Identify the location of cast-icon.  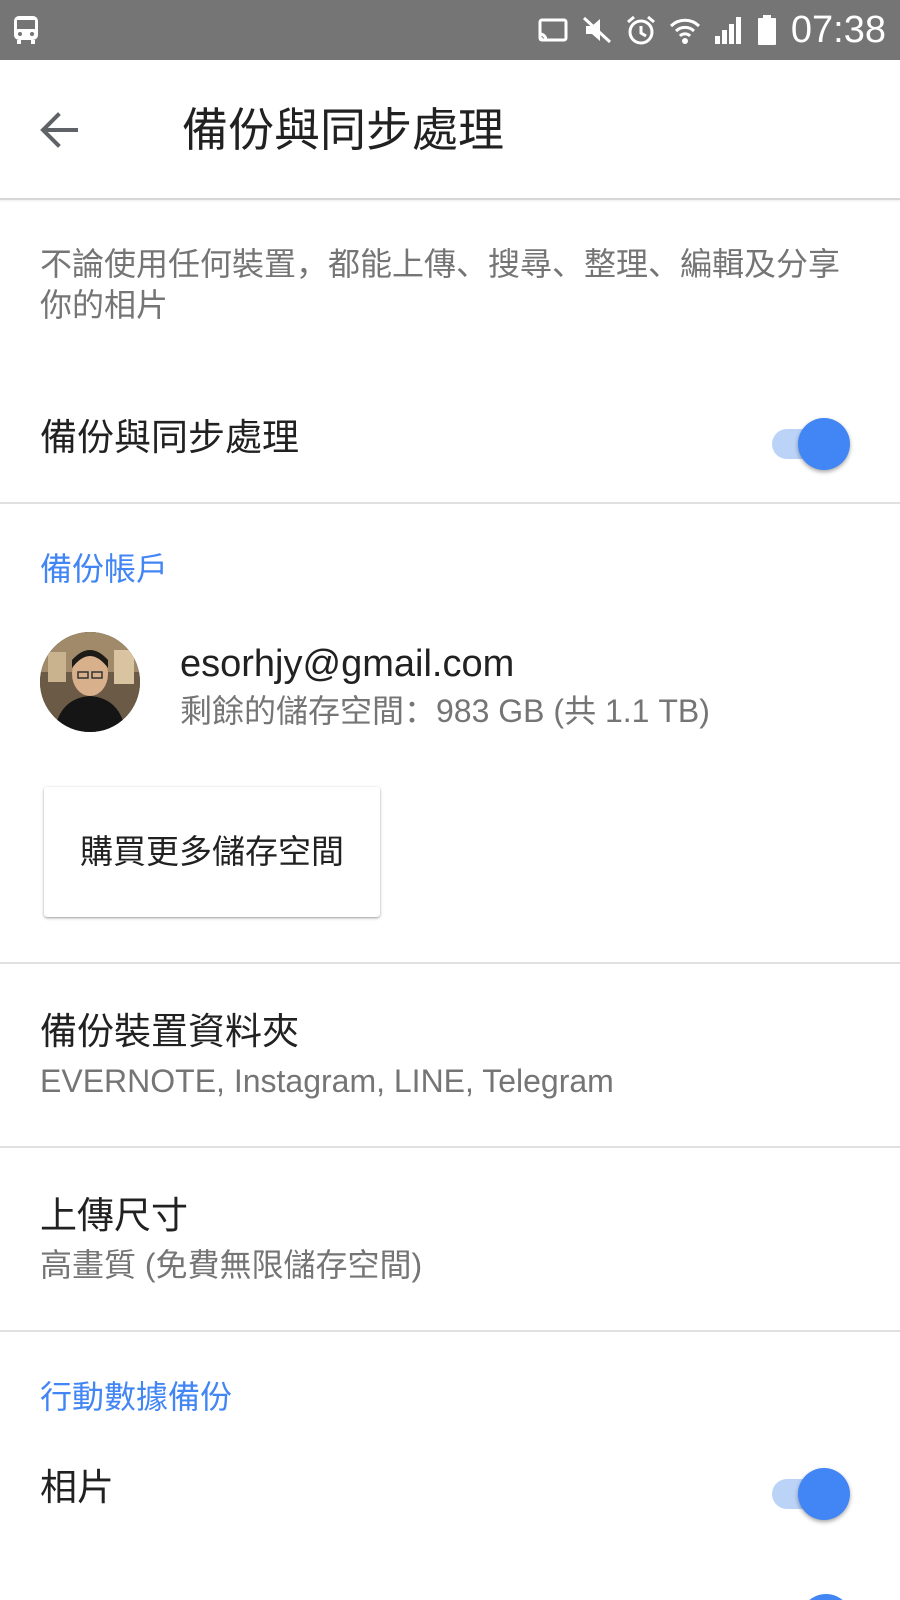
(553, 30).